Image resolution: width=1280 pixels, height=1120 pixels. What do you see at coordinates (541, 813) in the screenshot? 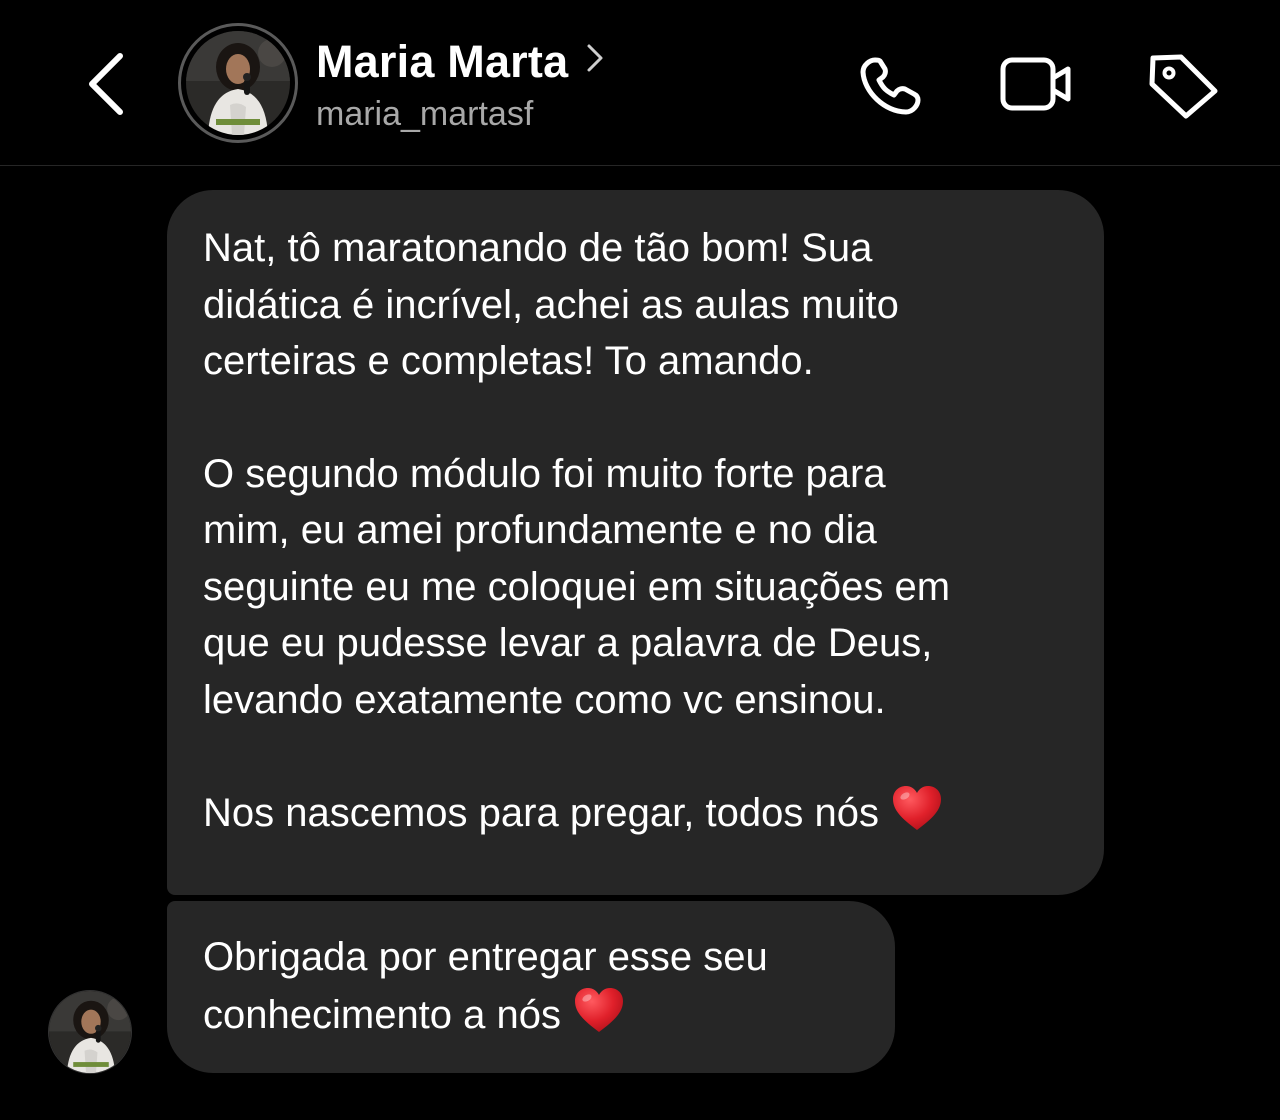
I see `message-paragraph-text: Nos nascemos para pregar, todos nós` at bounding box center [541, 813].